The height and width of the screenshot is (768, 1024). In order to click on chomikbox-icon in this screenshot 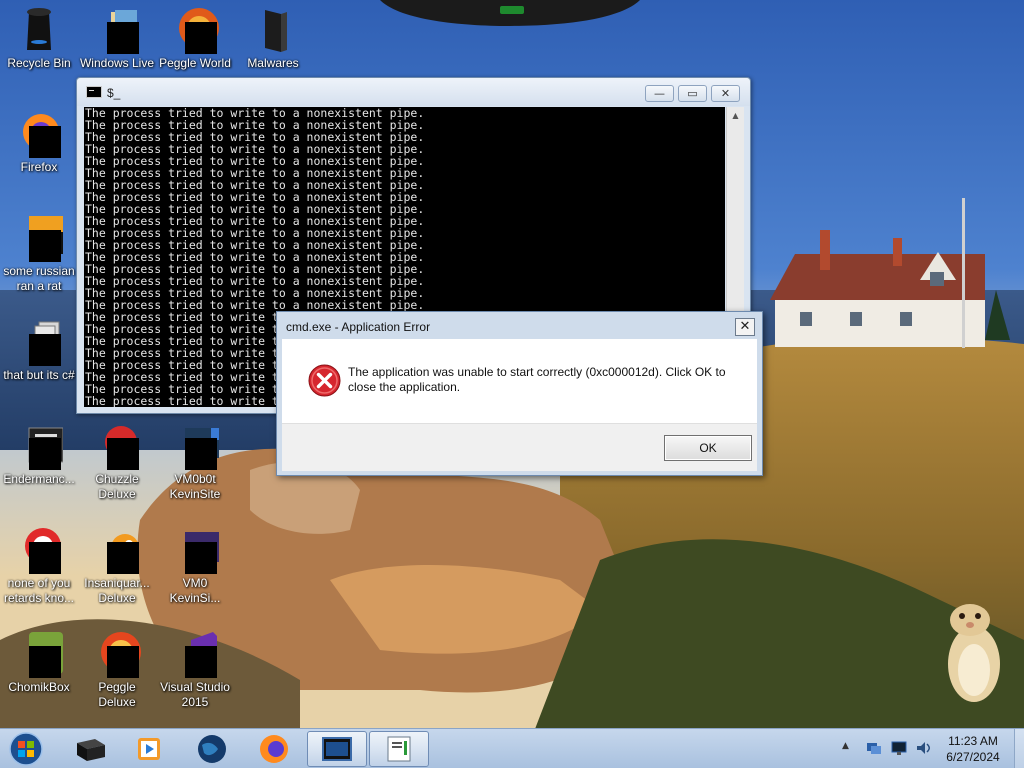, I will do `click(39, 654)`.